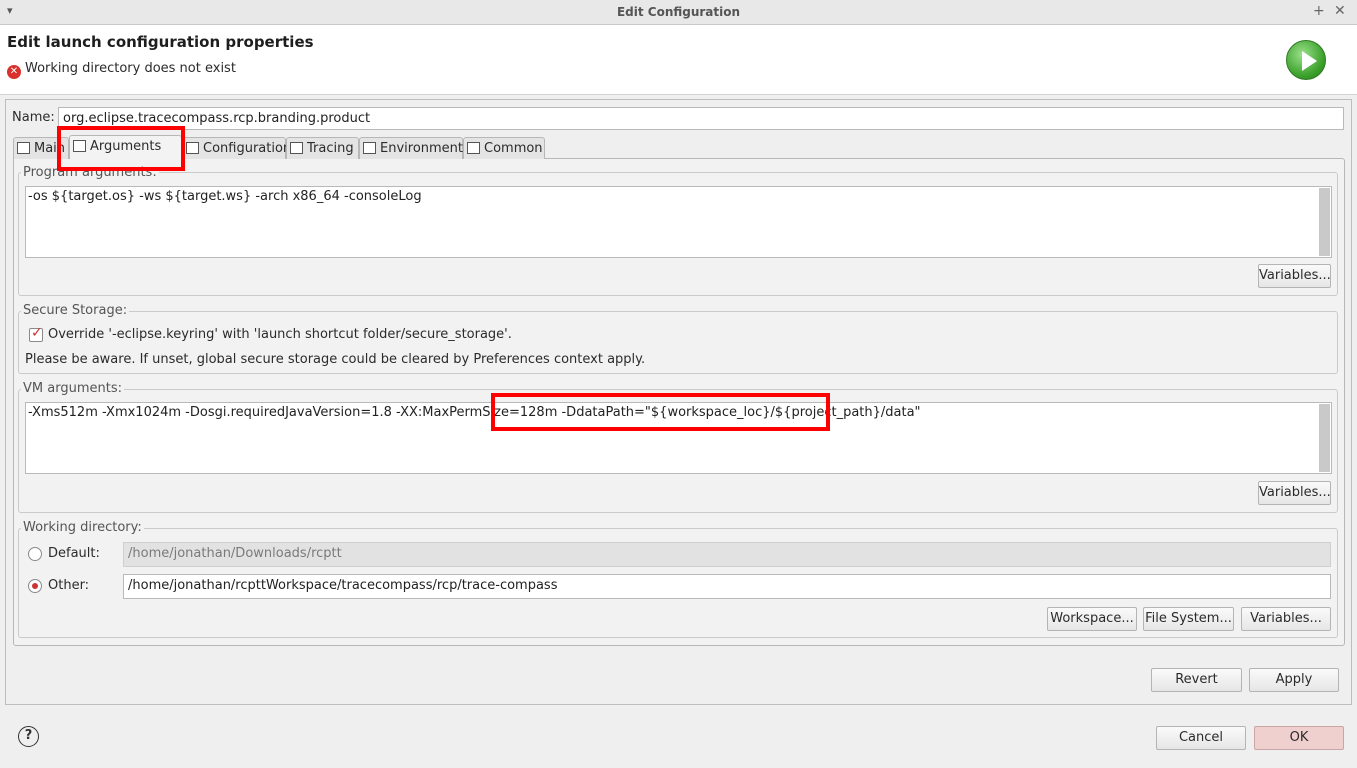 The height and width of the screenshot is (768, 1357). Describe the element at coordinates (660, 412) in the screenshot. I see `datapath-highlight` at that location.